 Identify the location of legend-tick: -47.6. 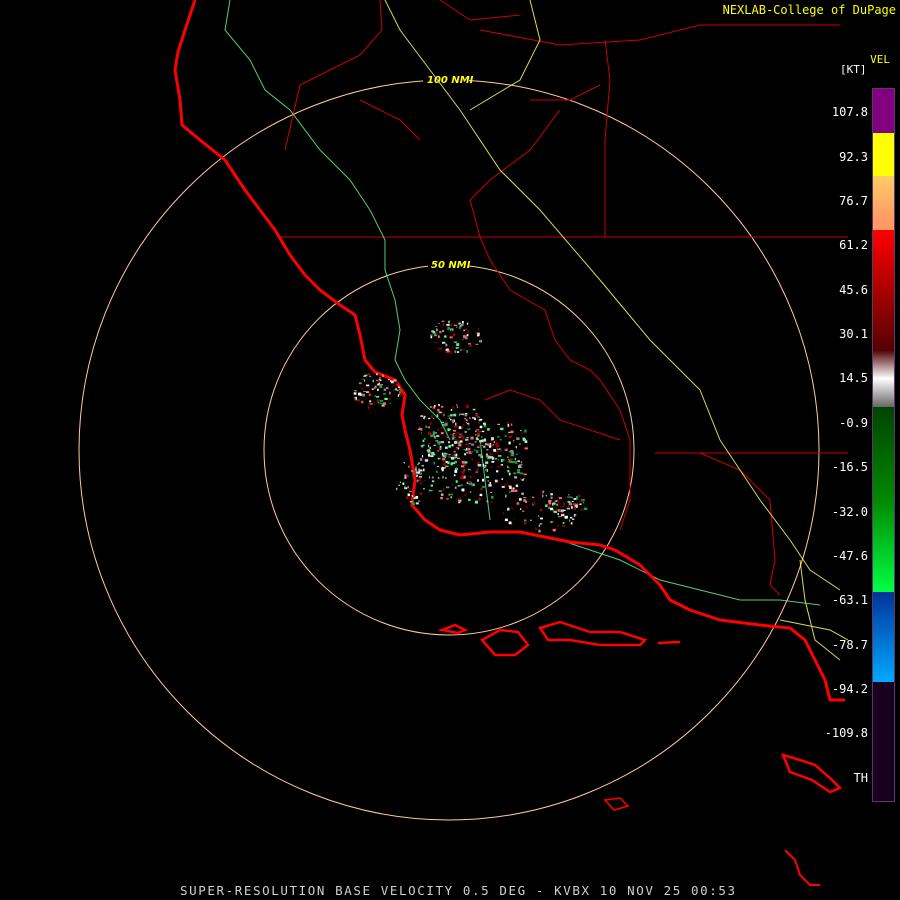
(849, 556).